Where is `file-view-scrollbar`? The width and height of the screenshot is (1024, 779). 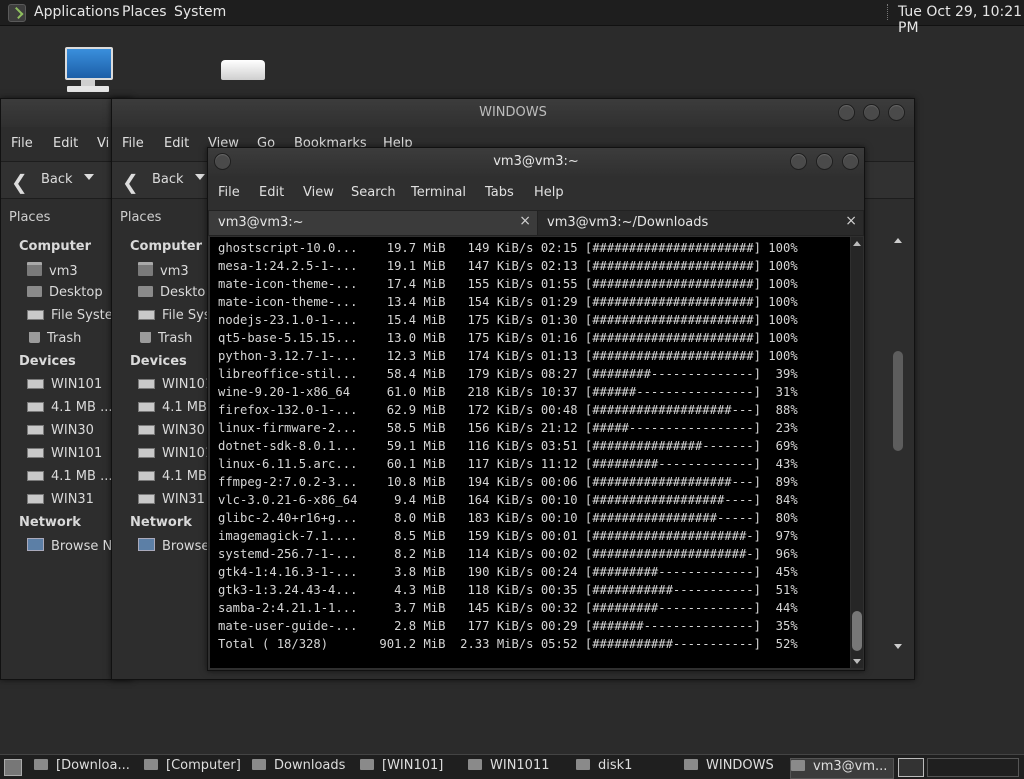 file-view-scrollbar is located at coordinates (898, 445).